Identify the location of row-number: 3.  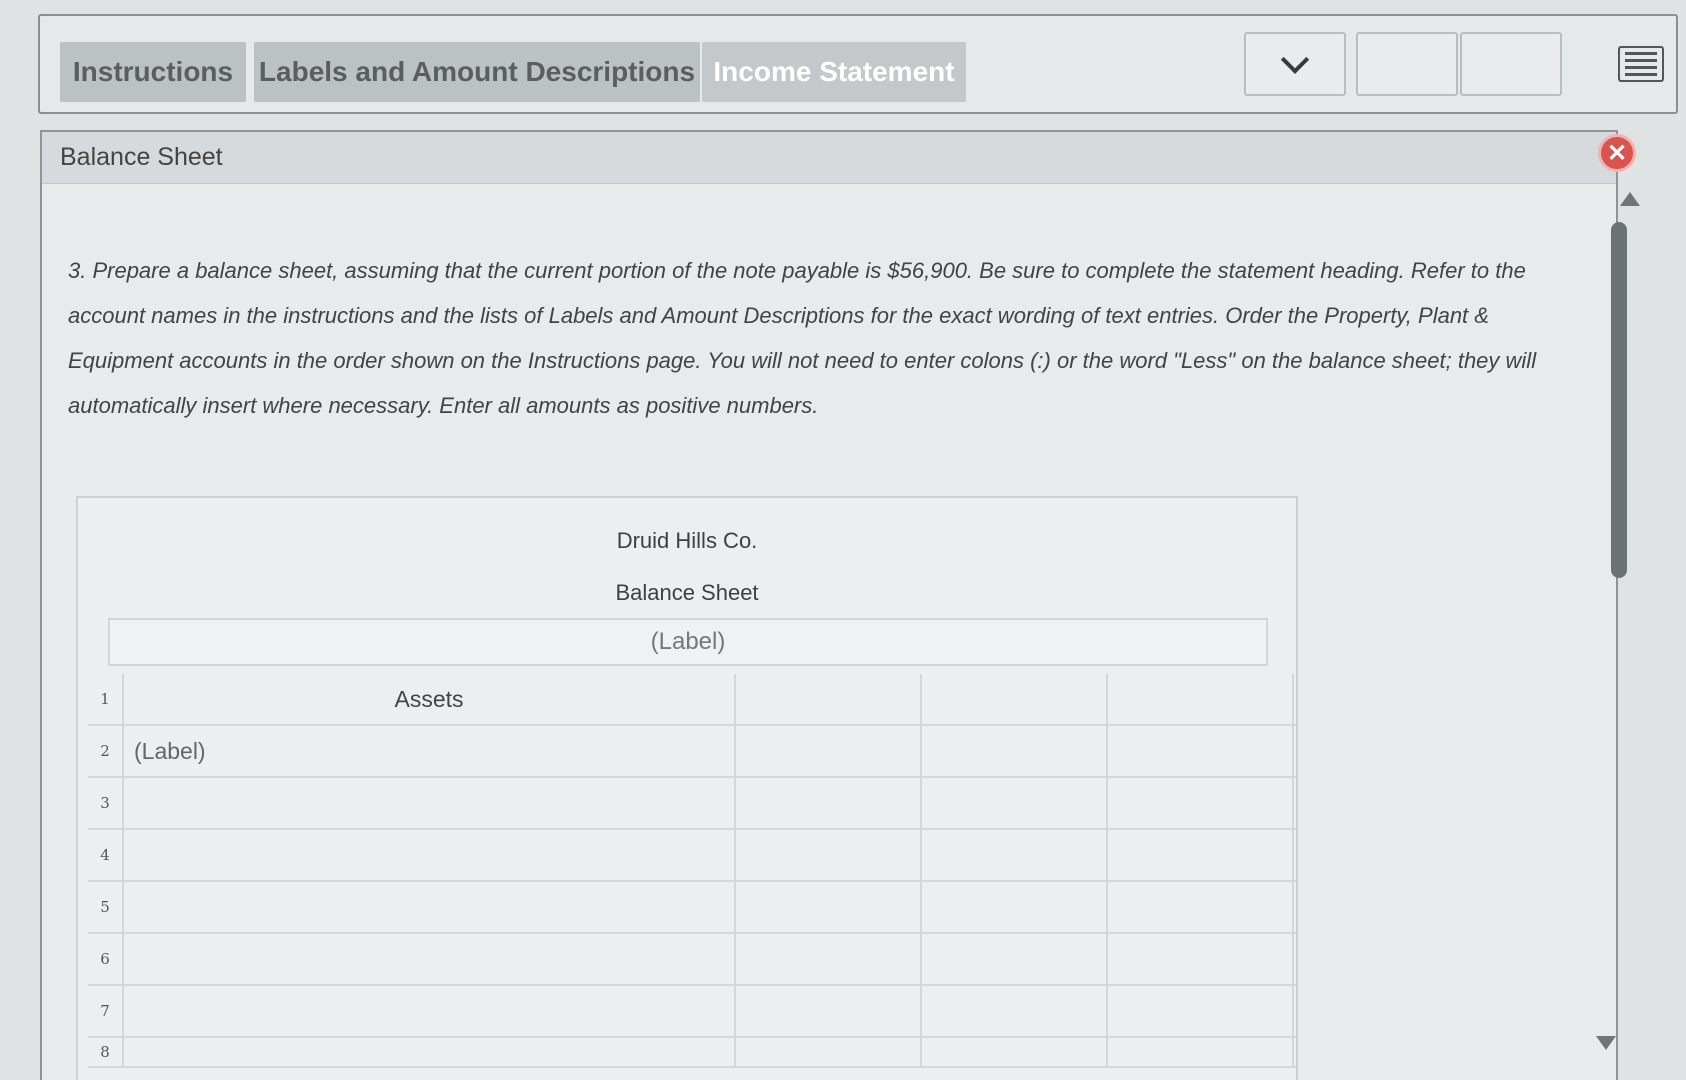
(105, 803).